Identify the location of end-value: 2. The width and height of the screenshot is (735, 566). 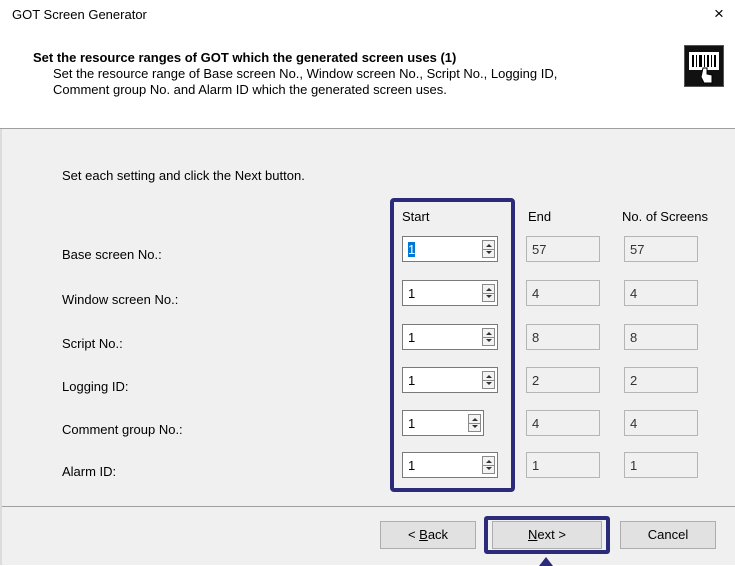
(536, 380).